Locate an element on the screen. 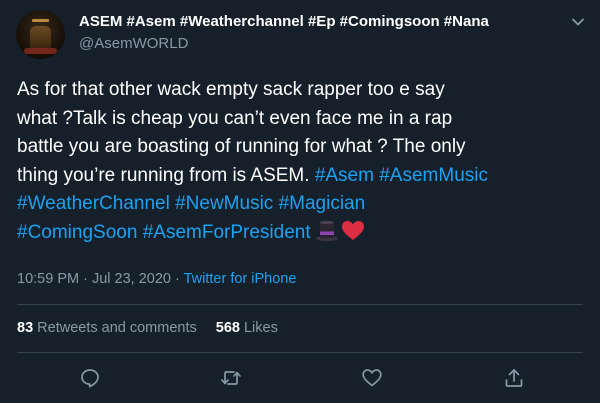 The image size is (600, 403). like-button is located at coordinates (372, 378).